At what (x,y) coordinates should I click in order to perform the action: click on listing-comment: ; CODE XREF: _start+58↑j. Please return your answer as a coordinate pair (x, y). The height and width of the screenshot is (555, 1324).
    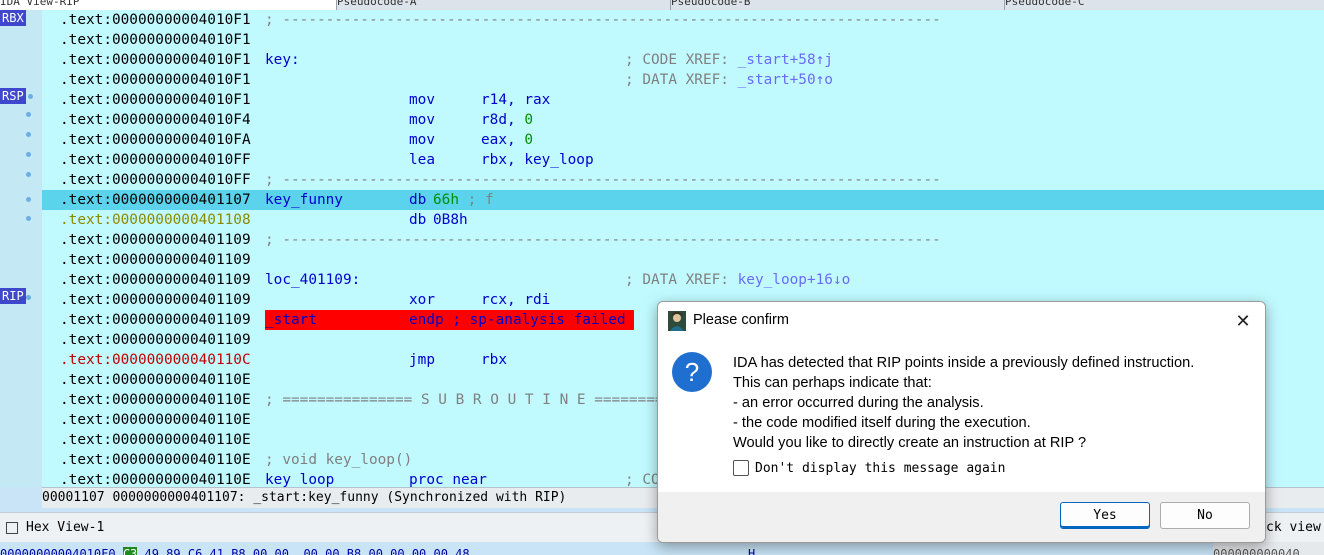
    Looking at the image, I should click on (729, 60).